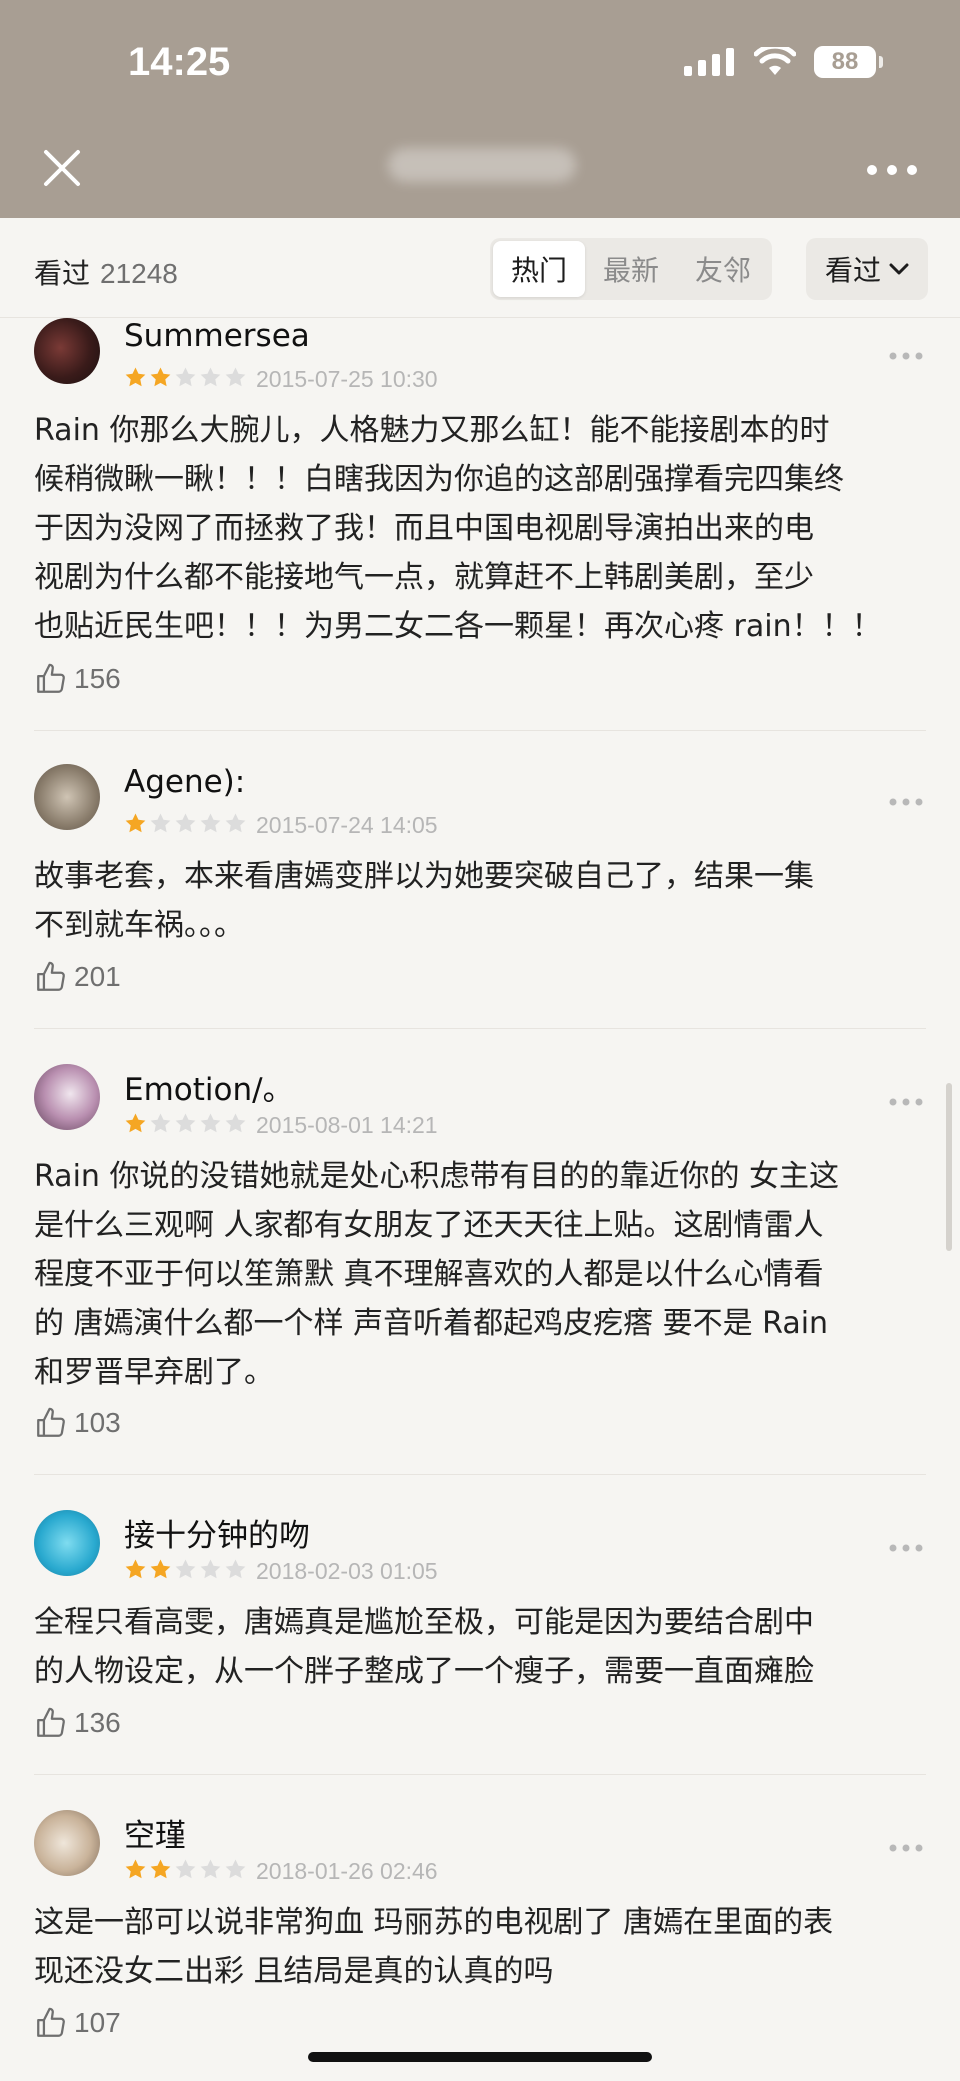  I want to click on dropdown-label: 看过, so click(852, 270).